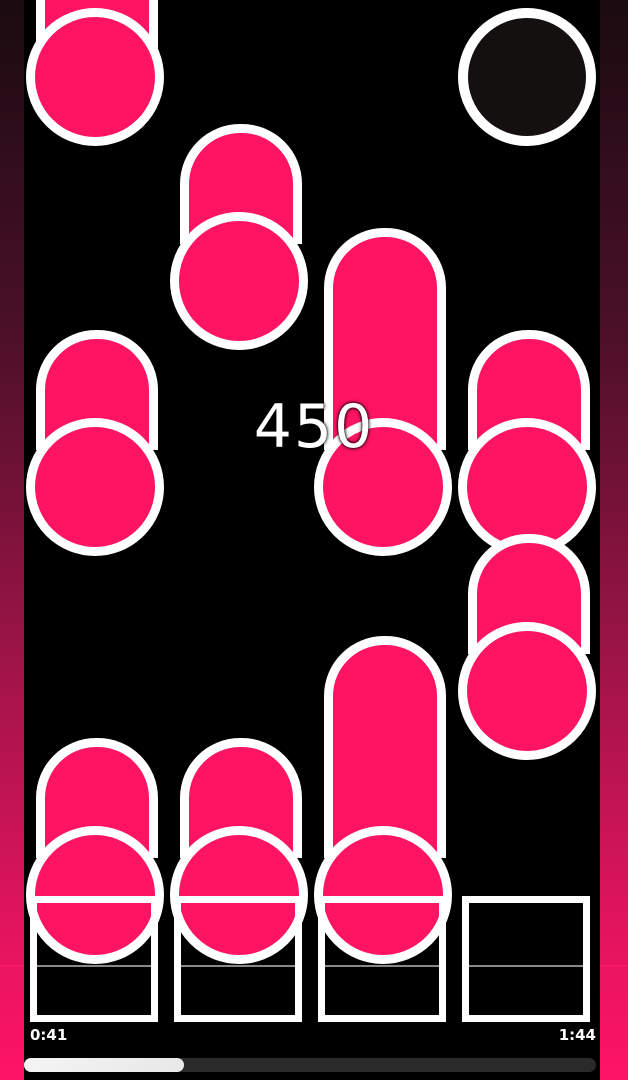 This screenshot has width=628, height=1080. What do you see at coordinates (314, 966) in the screenshot?
I see `hit-line` at bounding box center [314, 966].